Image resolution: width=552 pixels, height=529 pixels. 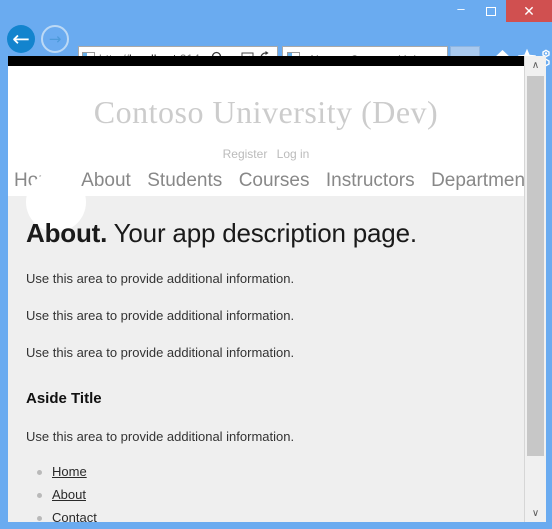 I want to click on page-title-strong: About., so click(x=67, y=233).